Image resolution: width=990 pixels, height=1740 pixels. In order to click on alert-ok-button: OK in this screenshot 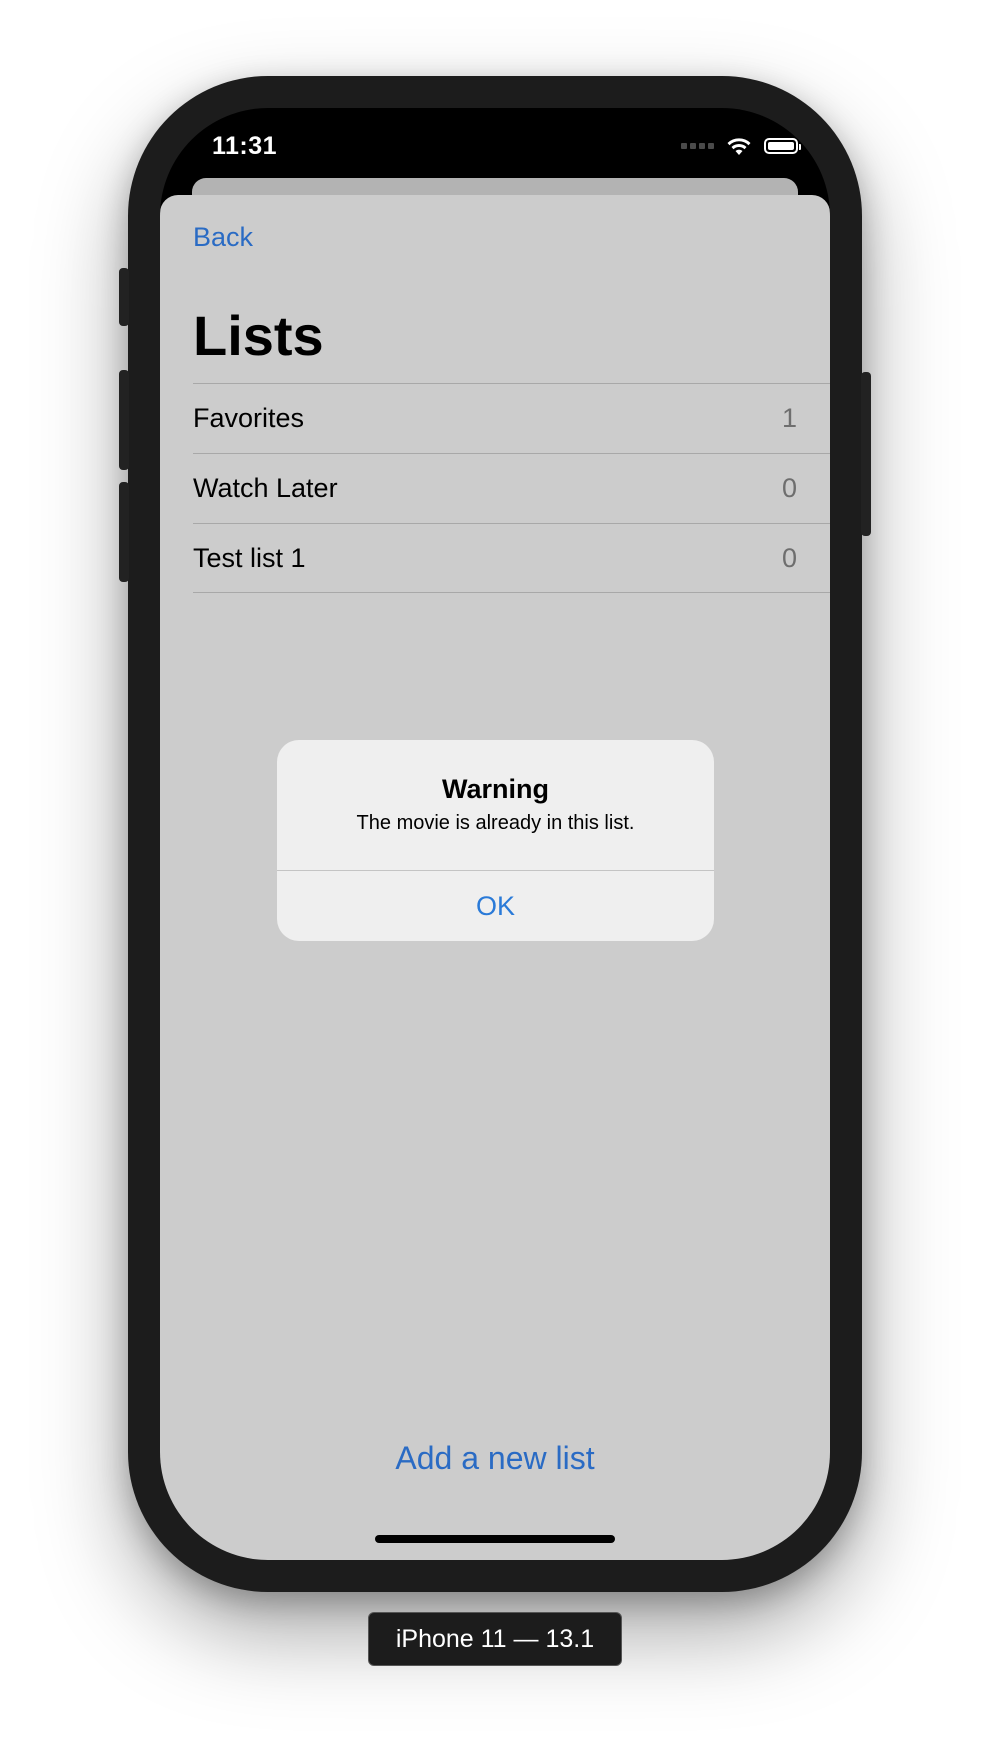, I will do `click(495, 906)`.